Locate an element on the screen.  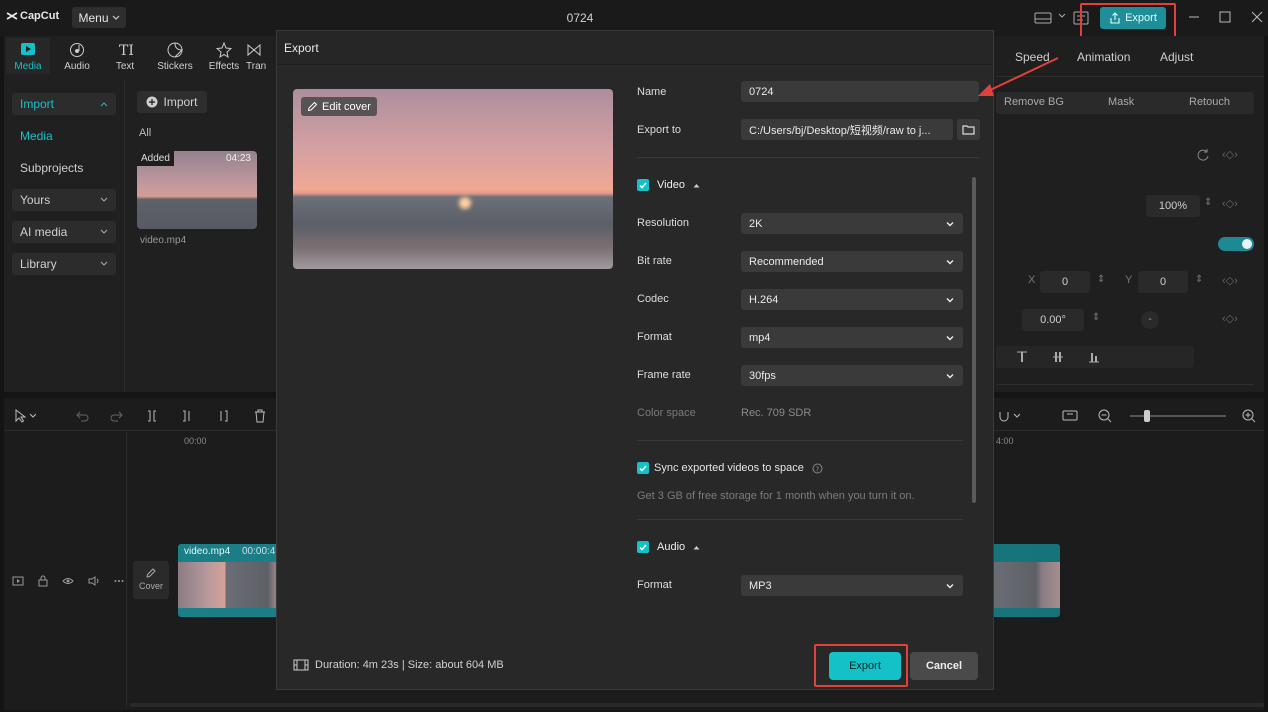
audio-section-label: Audio is located at coordinates (671, 547).